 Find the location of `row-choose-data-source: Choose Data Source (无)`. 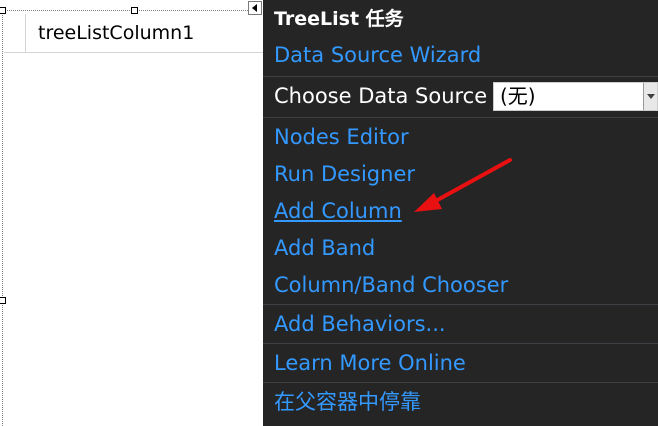

row-choose-data-source: Choose Data Source (无) is located at coordinates (460, 95).